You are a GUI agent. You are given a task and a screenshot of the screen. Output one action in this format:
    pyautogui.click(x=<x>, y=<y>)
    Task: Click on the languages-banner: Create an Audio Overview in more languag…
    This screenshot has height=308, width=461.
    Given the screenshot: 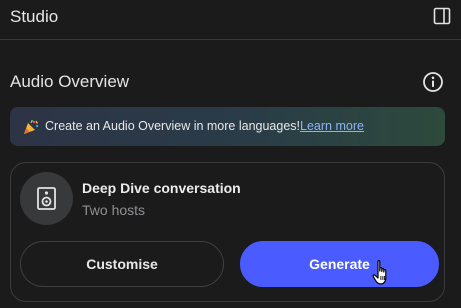 What is the action you would take?
    pyautogui.click(x=227, y=126)
    